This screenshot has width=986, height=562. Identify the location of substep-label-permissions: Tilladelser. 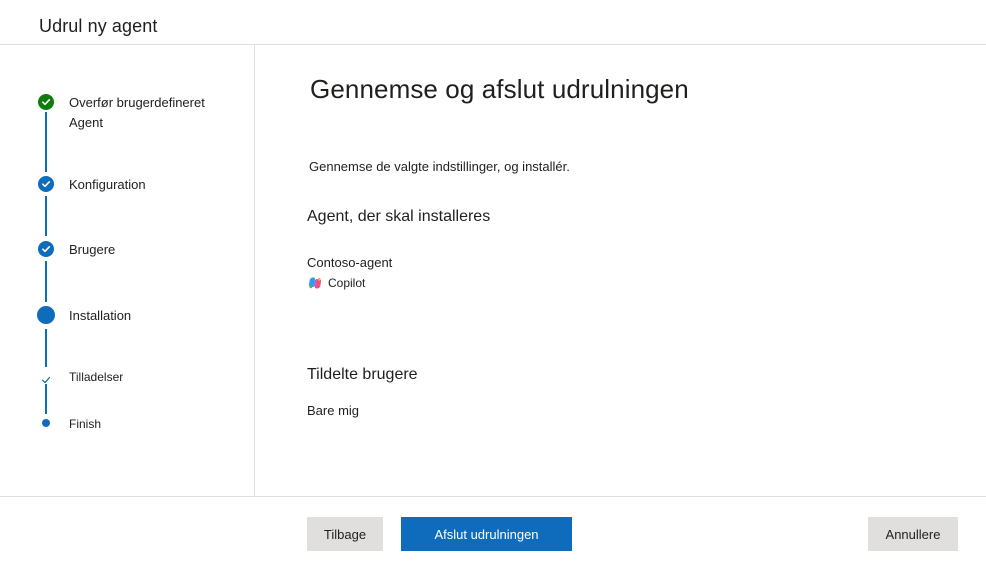
(96, 377).